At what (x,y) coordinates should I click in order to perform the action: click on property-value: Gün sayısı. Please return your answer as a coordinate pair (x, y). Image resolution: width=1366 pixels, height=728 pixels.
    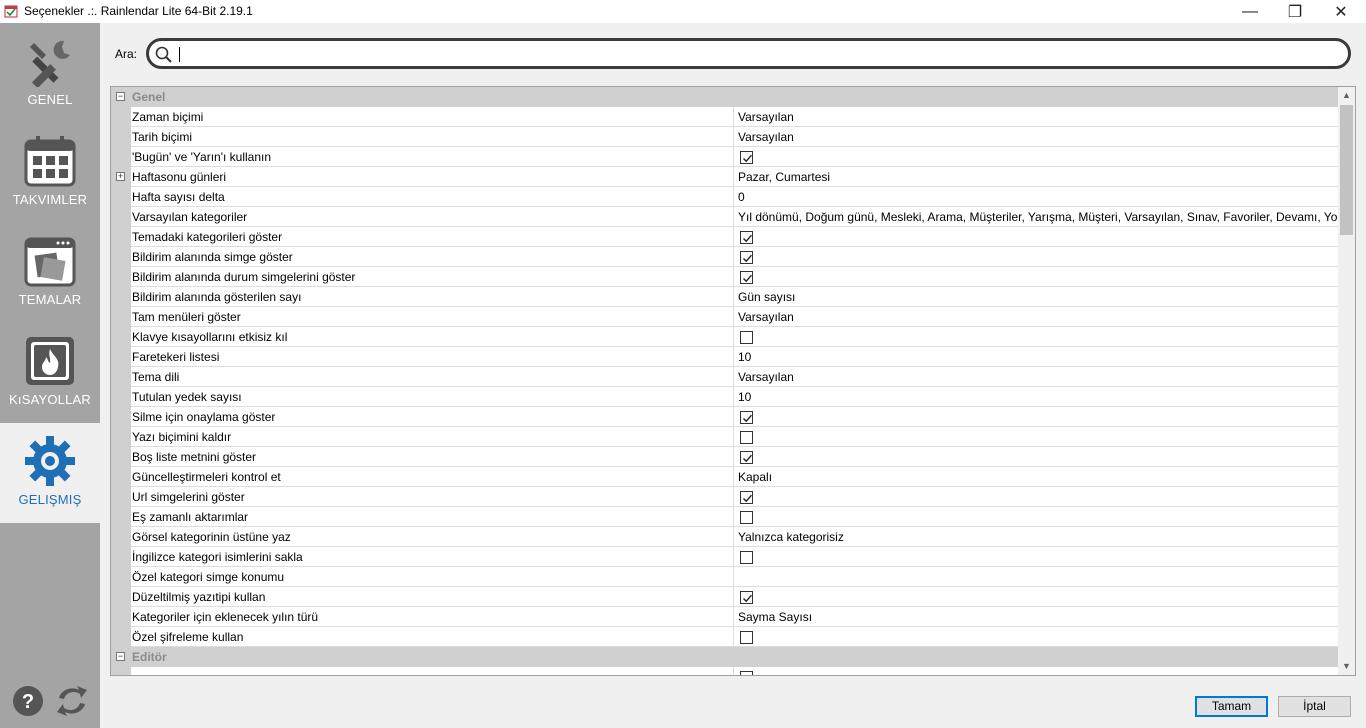
    Looking at the image, I should click on (1038, 297).